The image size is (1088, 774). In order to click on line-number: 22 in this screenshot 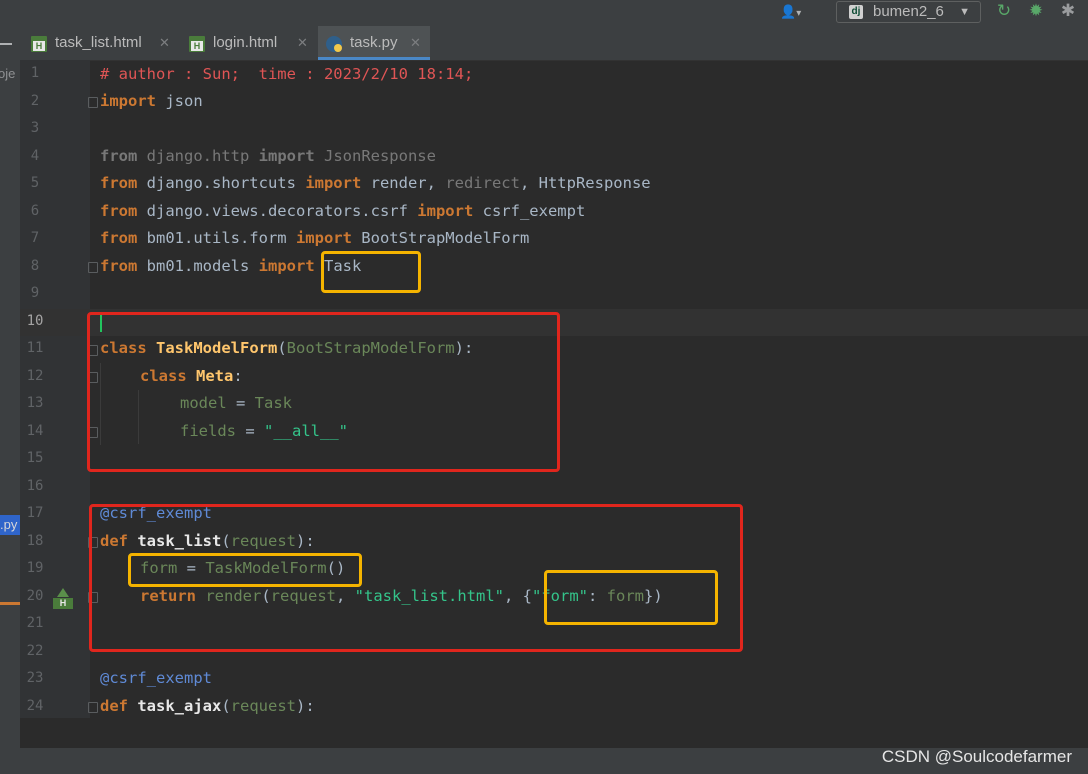, I will do `click(35, 651)`.